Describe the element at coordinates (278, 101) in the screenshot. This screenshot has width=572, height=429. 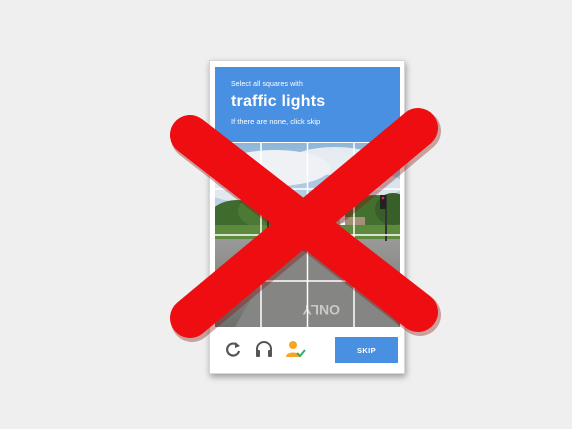
I see `captcha-target: traffic lights` at that location.